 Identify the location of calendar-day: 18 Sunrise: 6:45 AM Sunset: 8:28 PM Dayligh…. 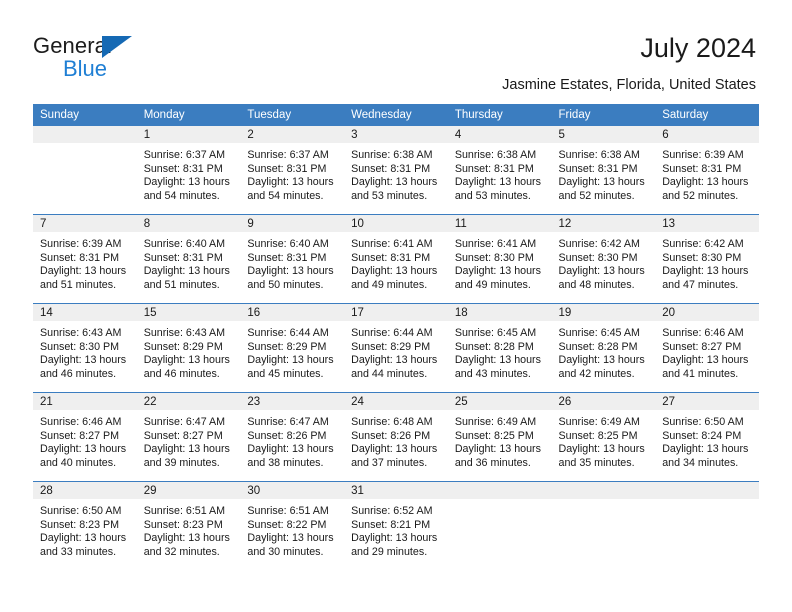
(499, 348).